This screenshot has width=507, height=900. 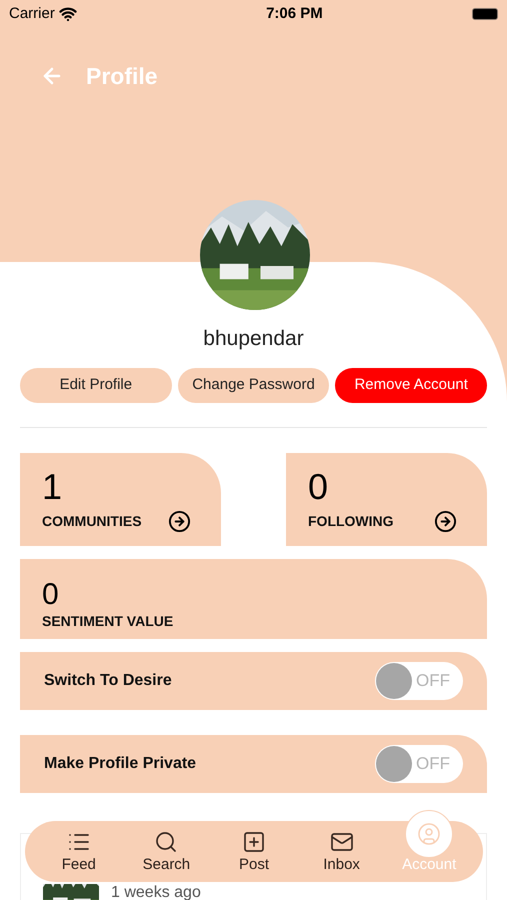 I want to click on battery-icon, so click(x=485, y=14).